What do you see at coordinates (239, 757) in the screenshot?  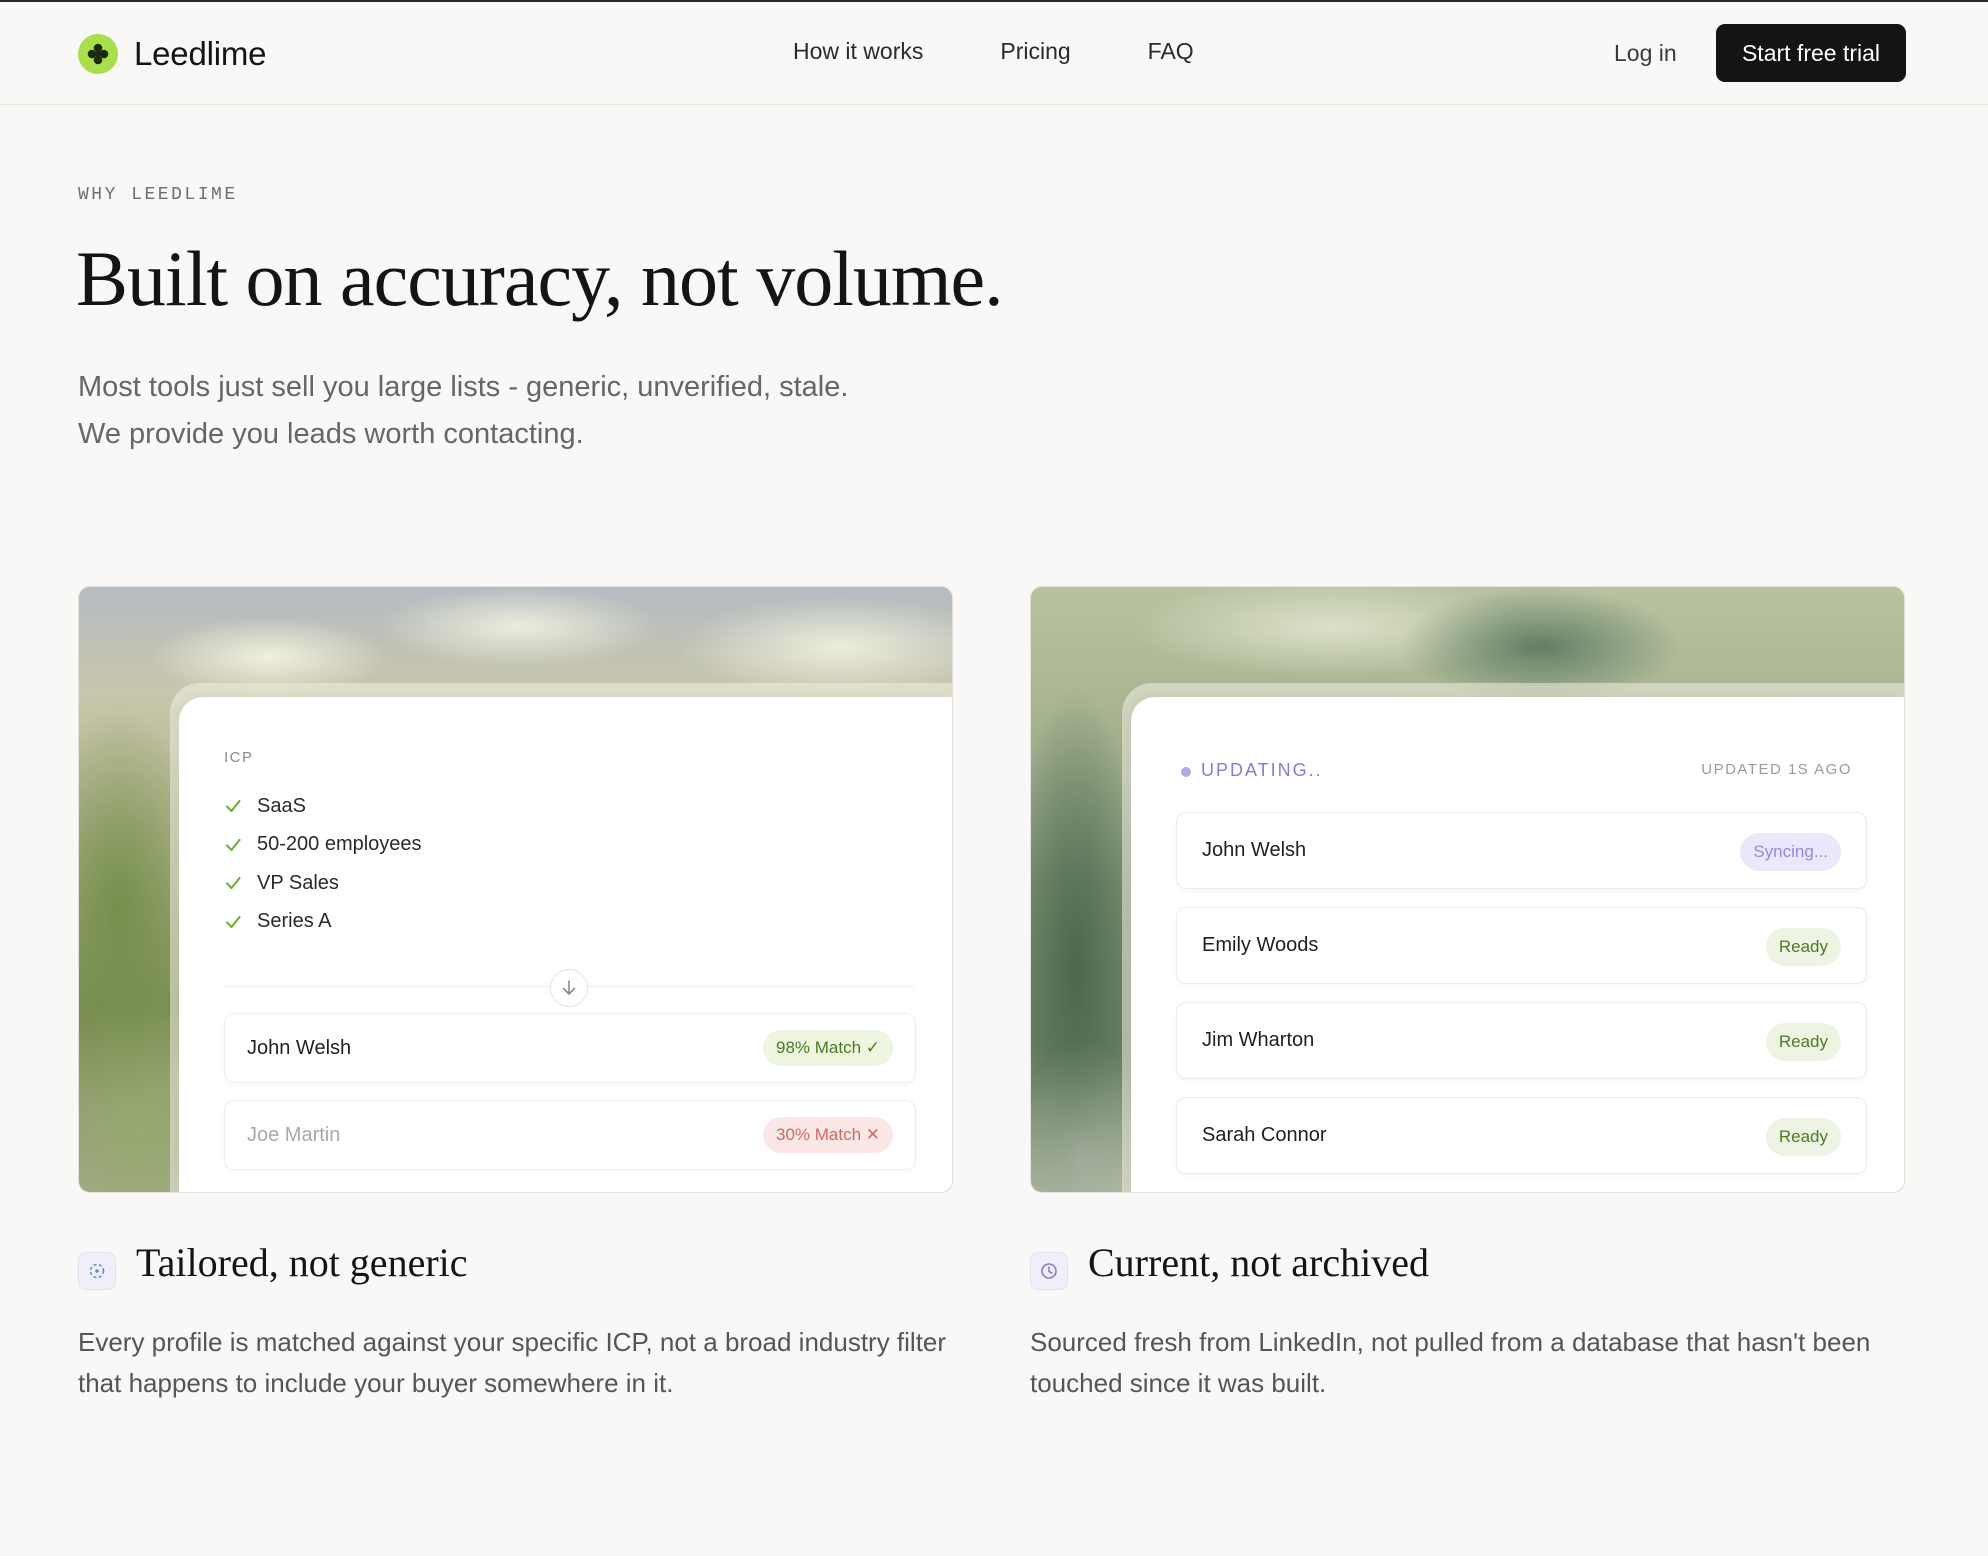 I see `icp-label: ICP` at bounding box center [239, 757].